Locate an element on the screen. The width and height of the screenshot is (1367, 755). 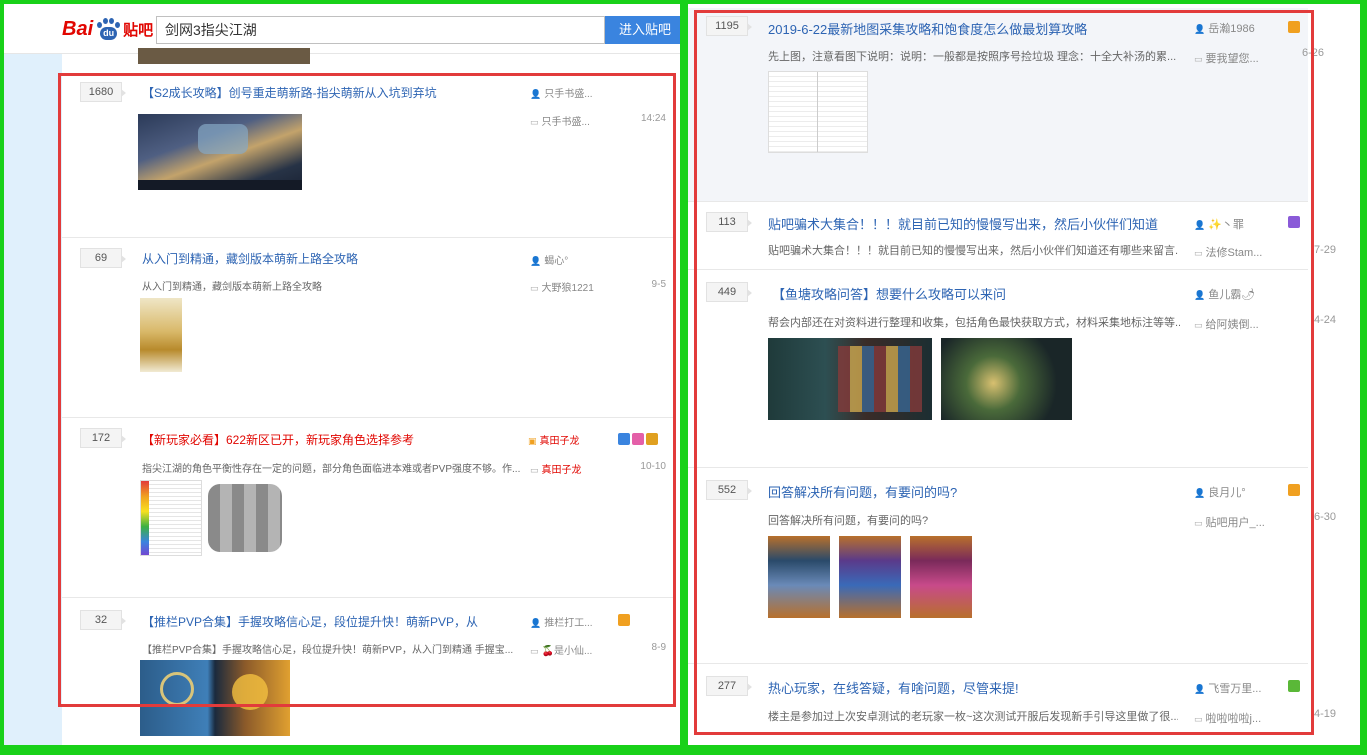
paw-icon: du is located at coordinates (108, 29).